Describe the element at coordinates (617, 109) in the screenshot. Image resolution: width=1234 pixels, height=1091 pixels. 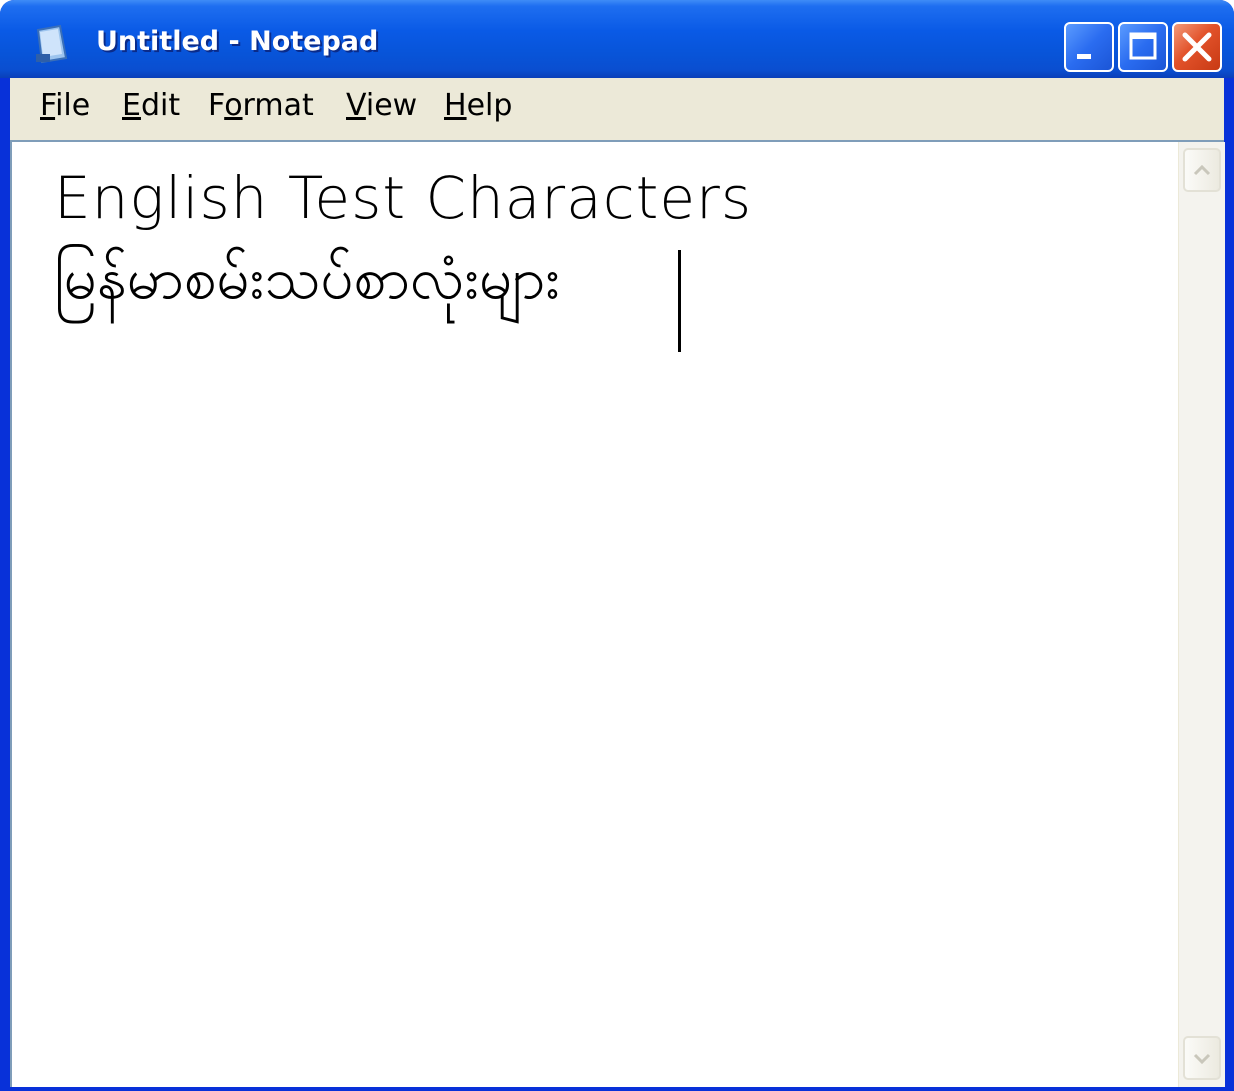
I see `menu-bar: File Edit Format View Help` at that location.